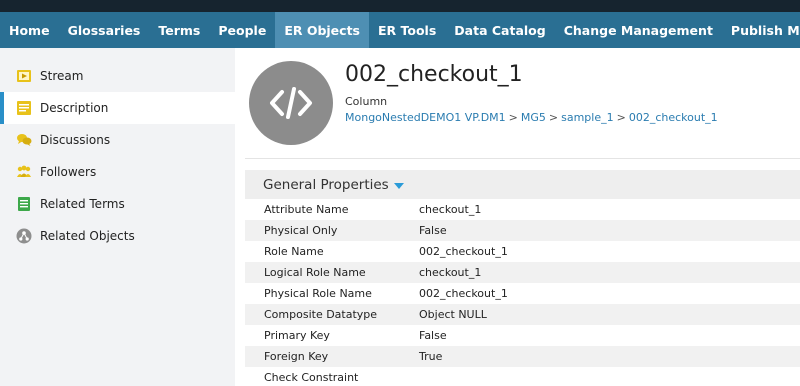 This screenshot has width=800, height=386. What do you see at coordinates (301, 230) in the screenshot?
I see `property-label: Physical Only` at bounding box center [301, 230].